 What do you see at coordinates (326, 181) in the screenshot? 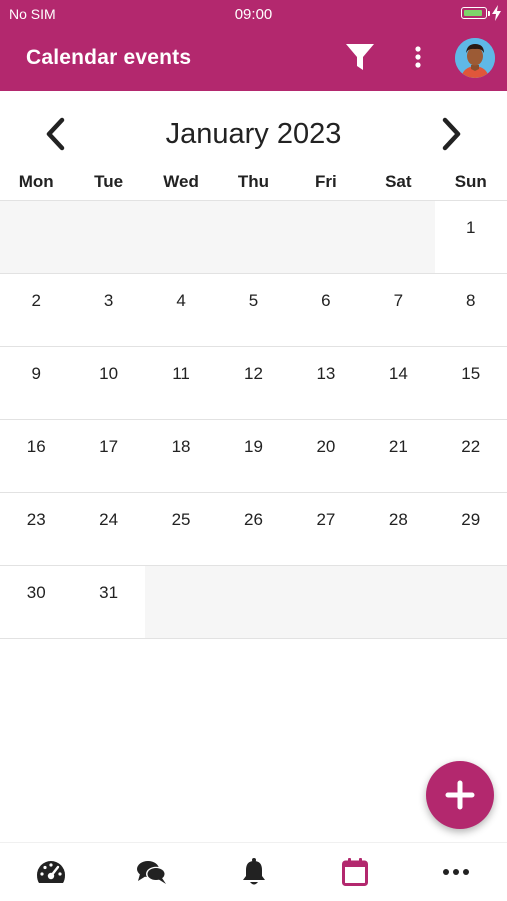
I see `weekday-label: Fri` at bounding box center [326, 181].